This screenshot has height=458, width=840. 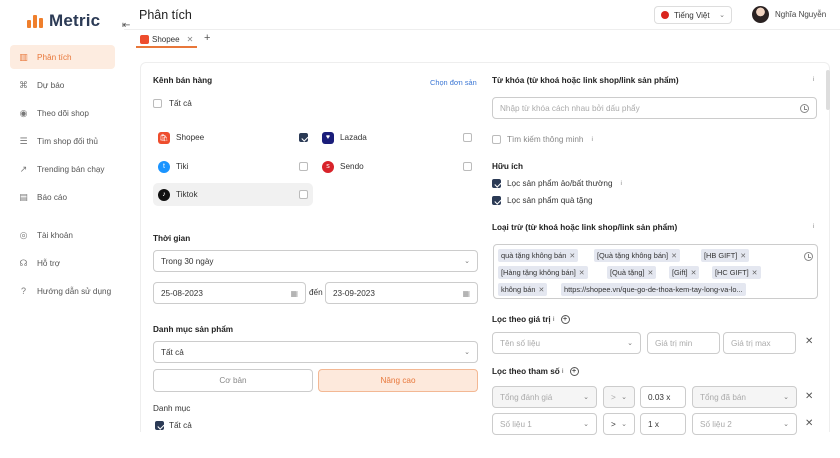 I want to click on exclude-tag: quà tặng không bán ✕, so click(x=538, y=255).